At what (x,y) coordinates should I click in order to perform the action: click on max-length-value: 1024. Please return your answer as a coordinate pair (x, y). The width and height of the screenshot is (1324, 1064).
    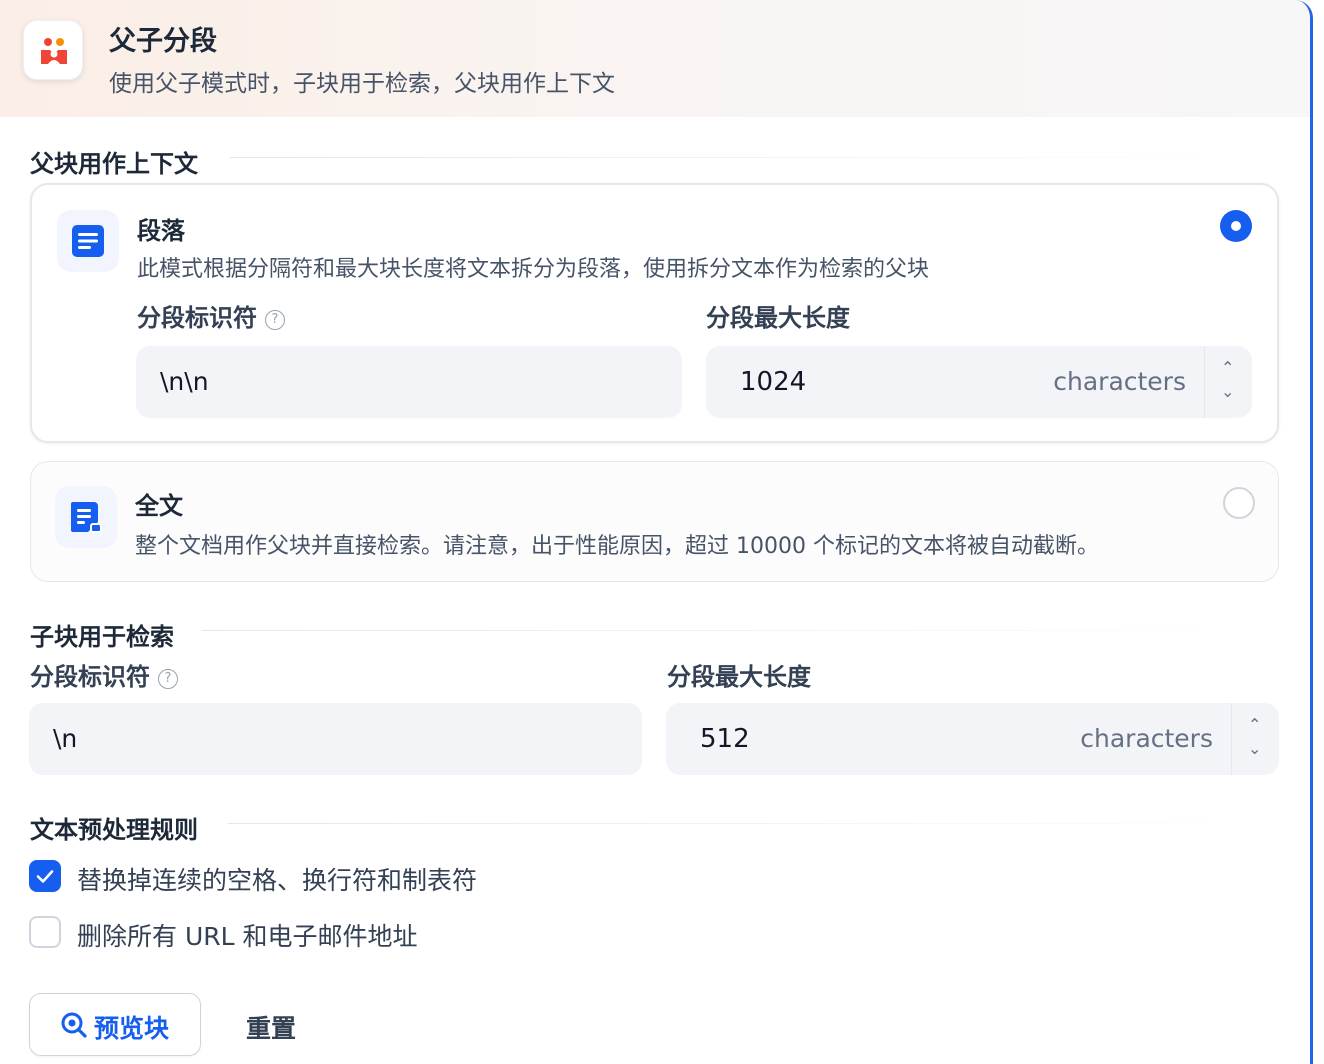
    Looking at the image, I should click on (773, 382).